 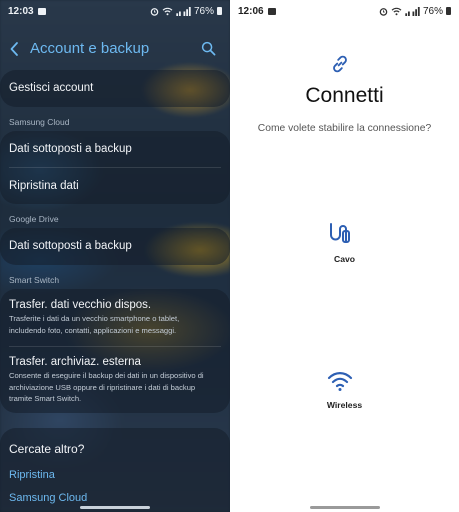 I want to click on cable-option-label: Cavo, so click(x=344, y=259).